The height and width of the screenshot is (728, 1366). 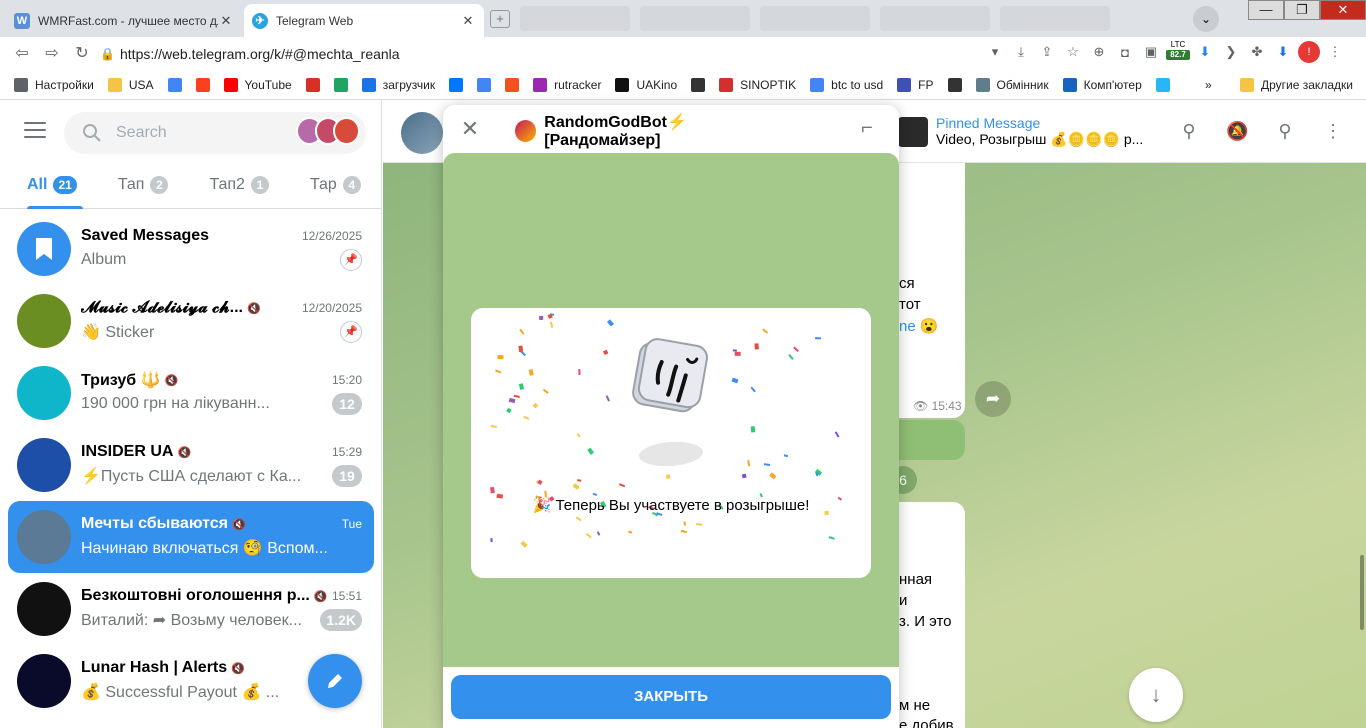 What do you see at coordinates (124, 20) in the screenshot?
I see `browser-tab-wmrfast: W WMRFast.com - лучшее место для ✕` at bounding box center [124, 20].